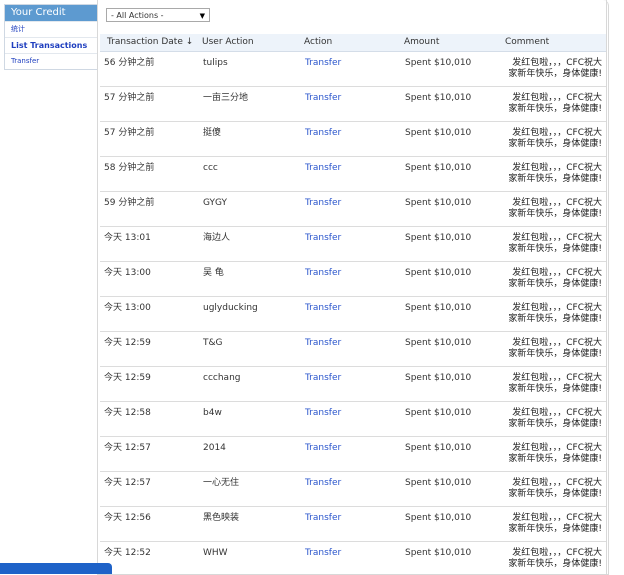 This screenshot has width=624, height=575. What do you see at coordinates (151, 349) in the screenshot?
I see `transaction-date: 今天 12:59` at bounding box center [151, 349].